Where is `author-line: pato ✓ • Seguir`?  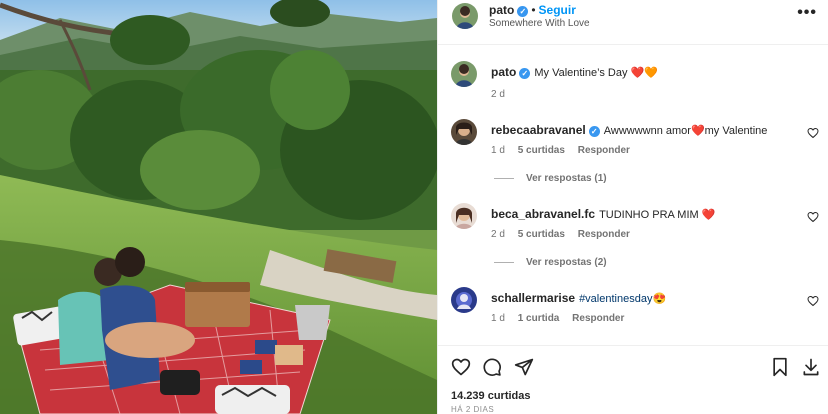 author-line: pato ✓ • Seguir is located at coordinates (532, 10).